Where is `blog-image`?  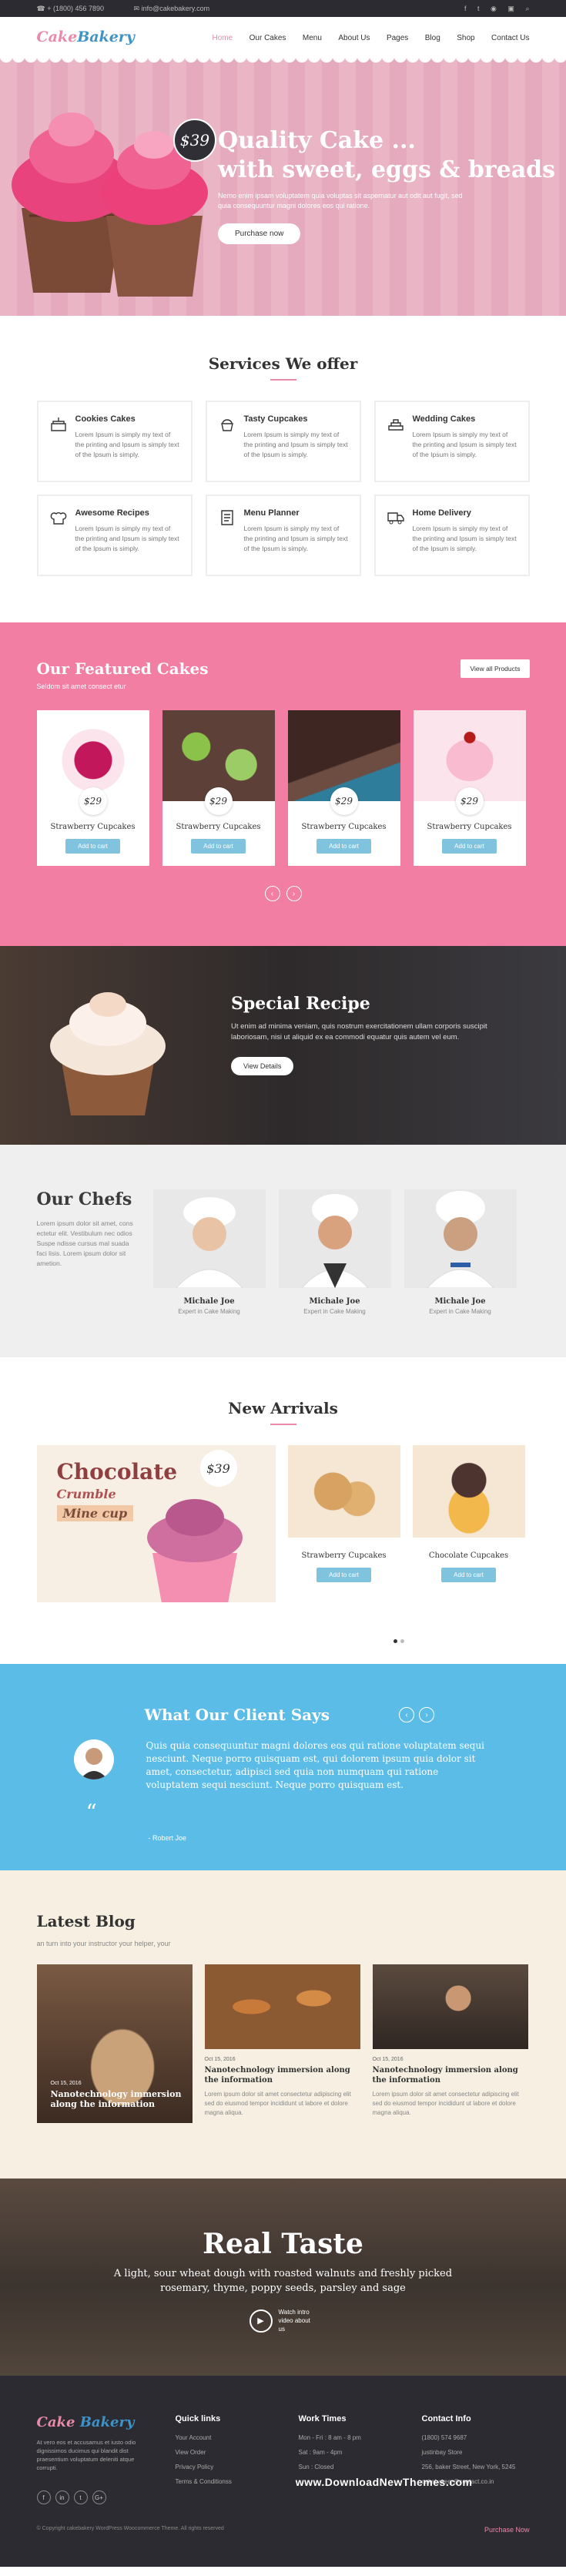
blog-image is located at coordinates (282, 2006).